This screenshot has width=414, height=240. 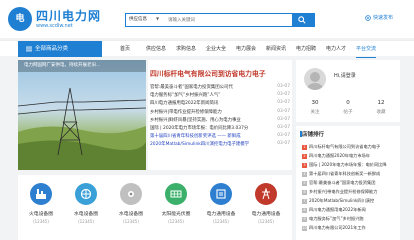 What do you see at coordinates (138, 19) in the screenshot?
I see `search-category-select: 供应信息` at bounding box center [138, 19].